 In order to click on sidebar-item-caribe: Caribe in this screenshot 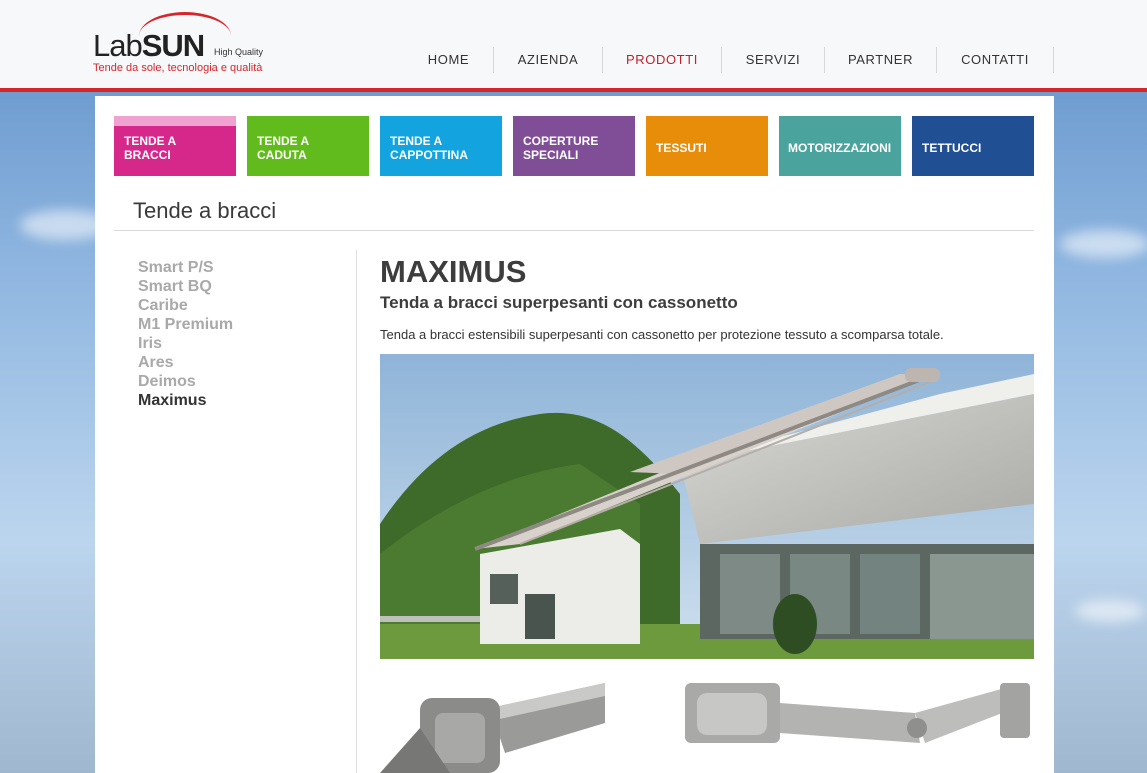, I will do `click(185, 305)`.